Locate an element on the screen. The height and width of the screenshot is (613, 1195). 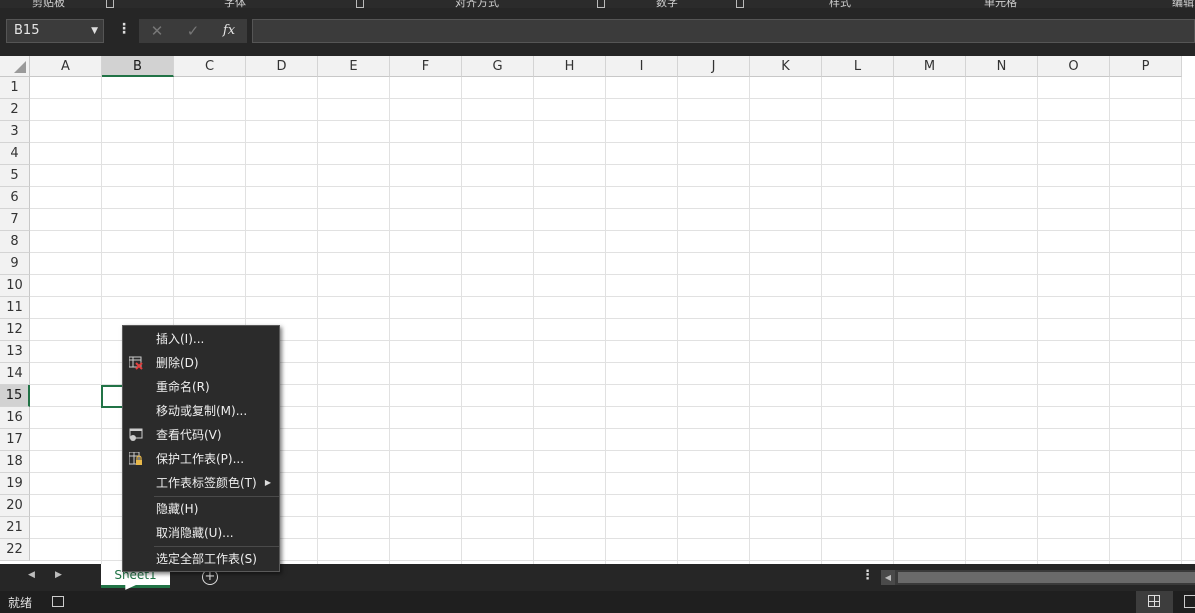
row-header-11: 11 is located at coordinates (15, 308).